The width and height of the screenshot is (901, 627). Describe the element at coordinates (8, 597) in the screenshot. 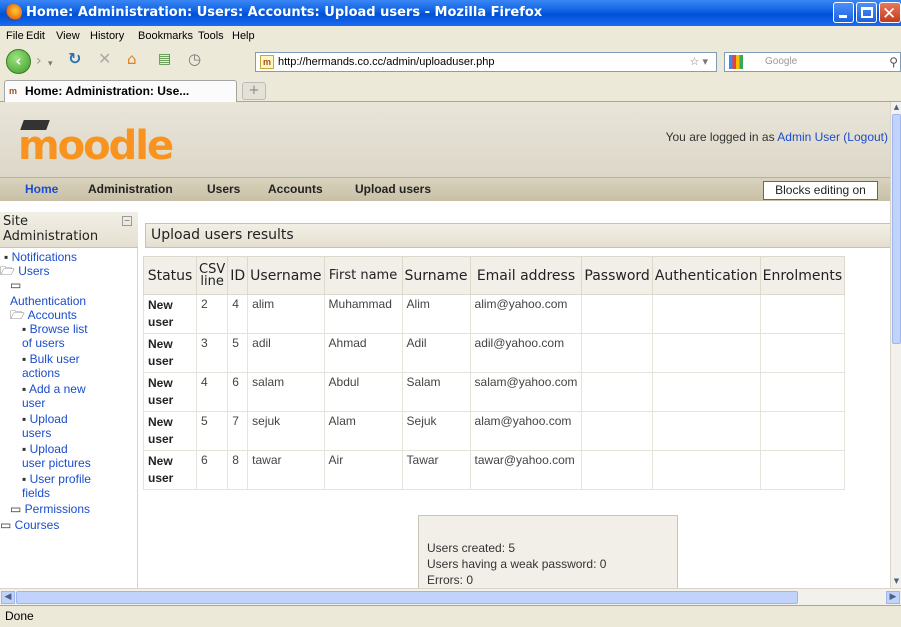

I see `scroll-left-icon: ◀` at that location.